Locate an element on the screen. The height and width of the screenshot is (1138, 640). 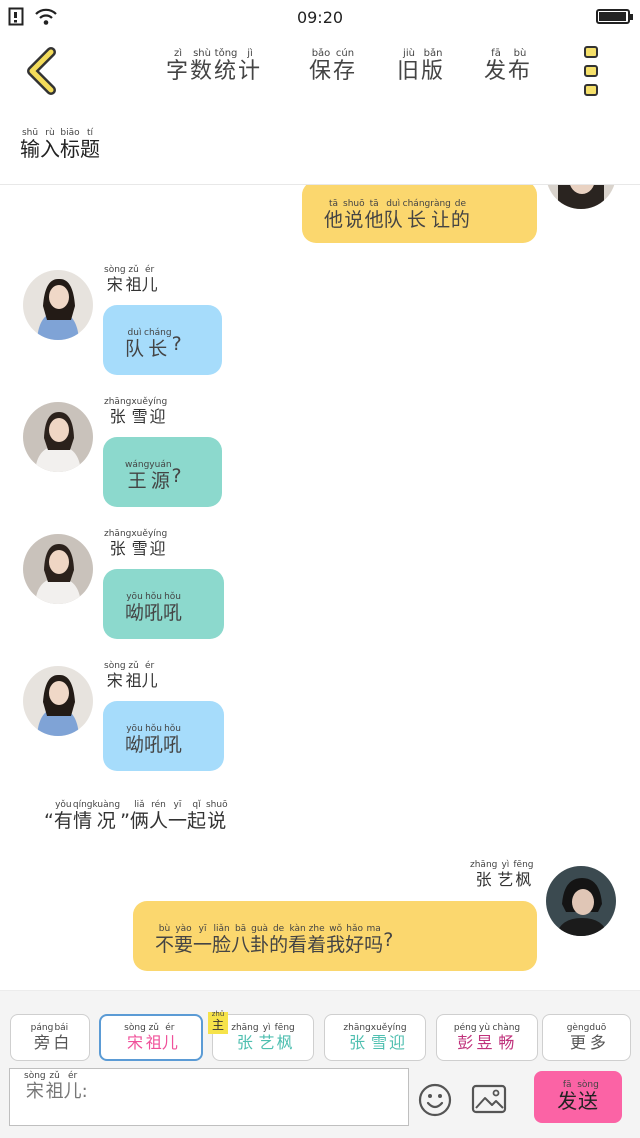
character-chip-zhang-xueying: 张zhāng 雪xuě 迎yíng is located at coordinates (375, 1037).